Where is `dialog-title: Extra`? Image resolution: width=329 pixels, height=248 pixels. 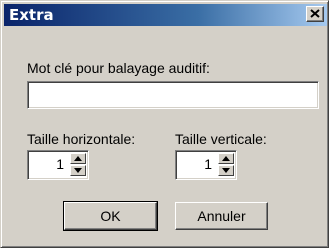
dialog-title: Extra is located at coordinates (31, 15).